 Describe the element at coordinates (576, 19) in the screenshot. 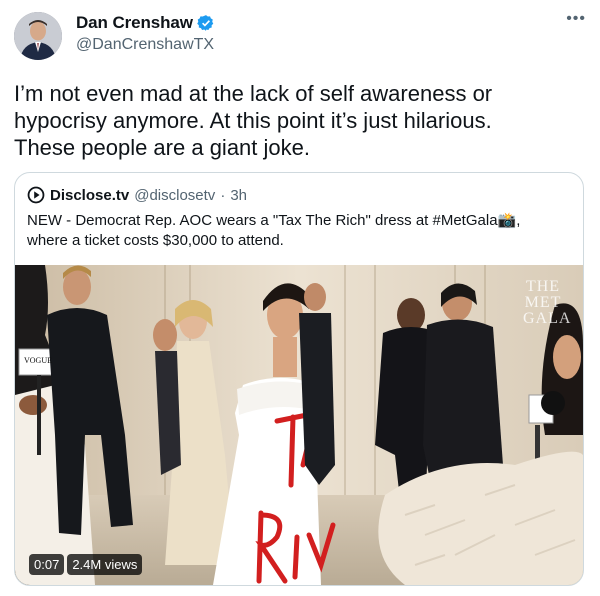

I see `more-horizontal-icon: •••` at that location.